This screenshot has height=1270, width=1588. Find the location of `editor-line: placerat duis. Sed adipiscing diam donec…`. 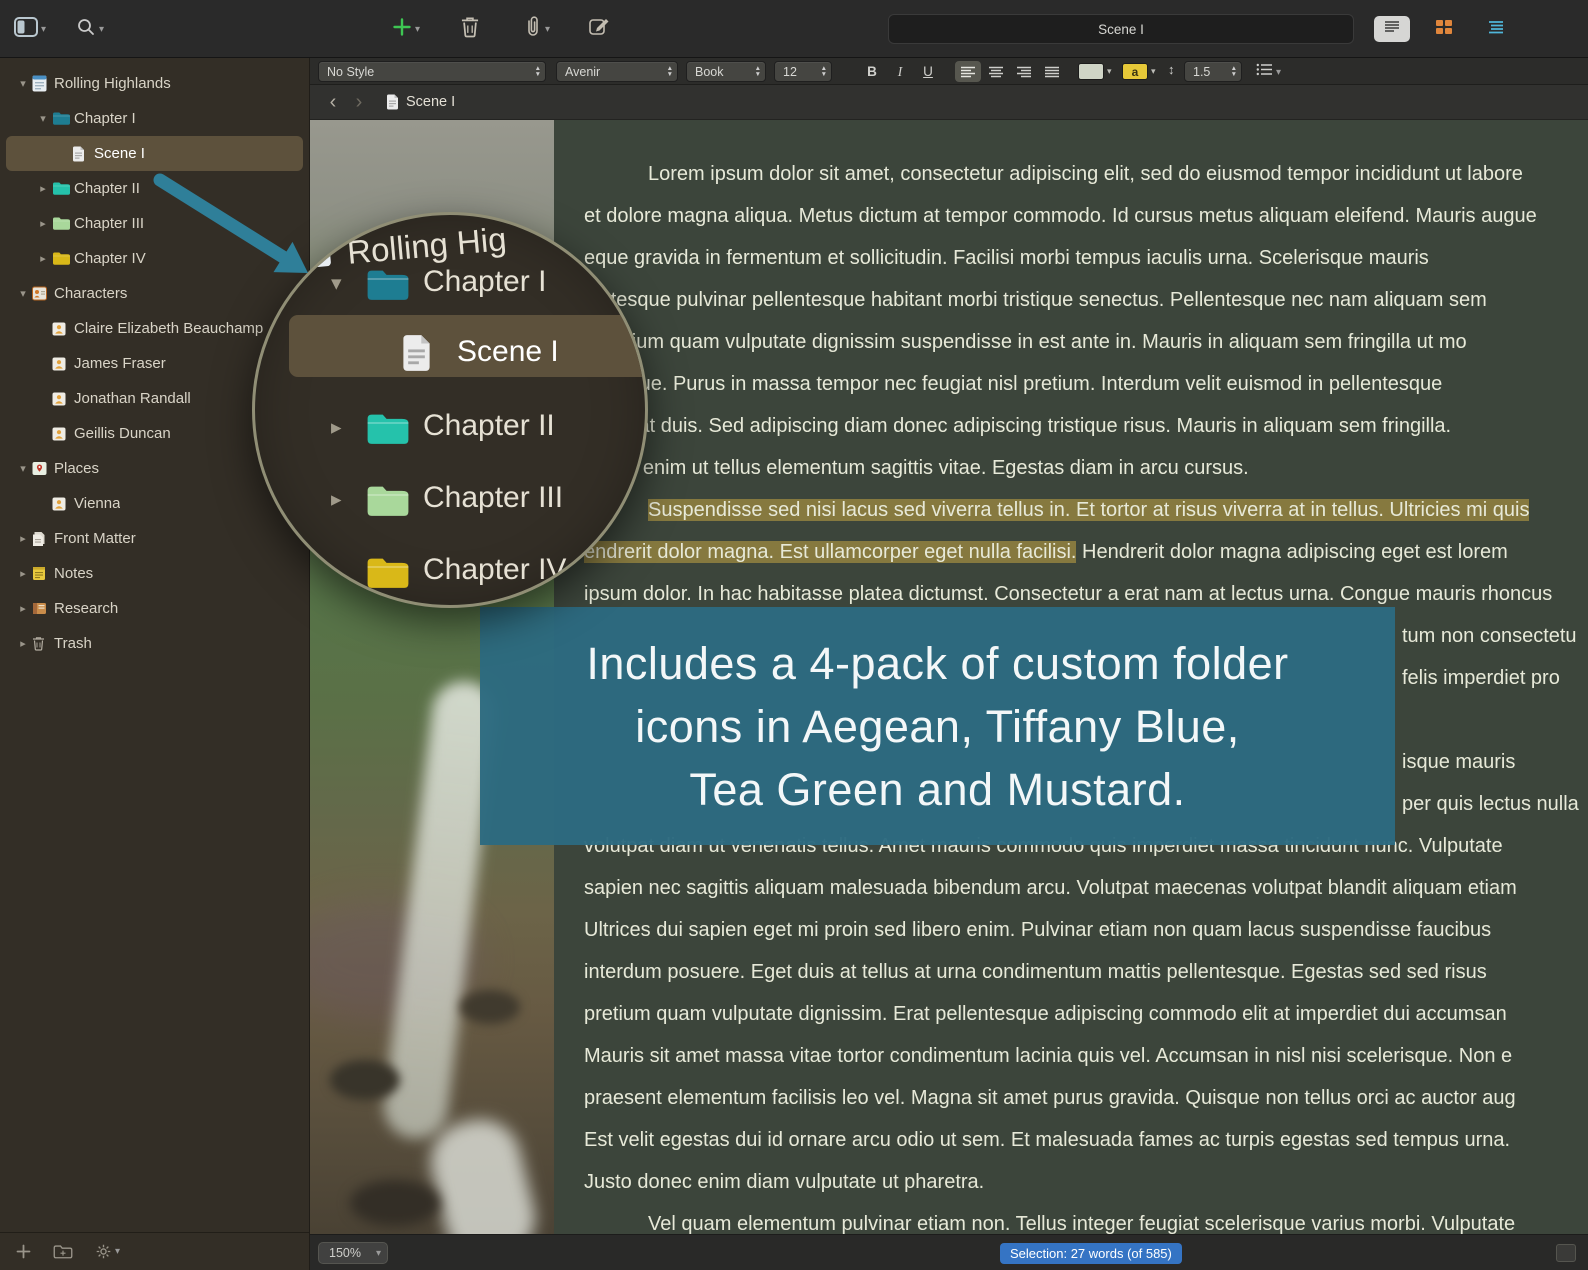

editor-line: placerat duis. Sed adipiscing diam donec… is located at coordinates (1017, 426).